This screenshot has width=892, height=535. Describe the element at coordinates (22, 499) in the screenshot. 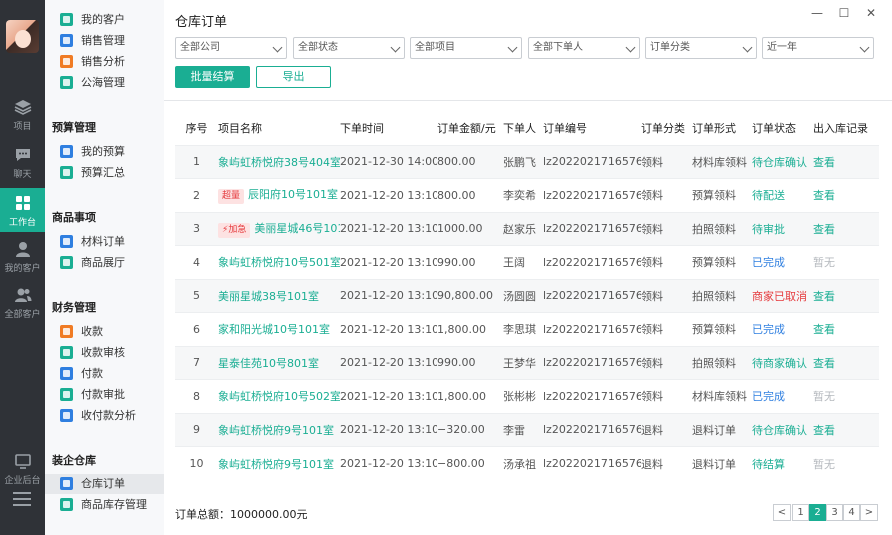

I see `hamburger-icon` at that location.